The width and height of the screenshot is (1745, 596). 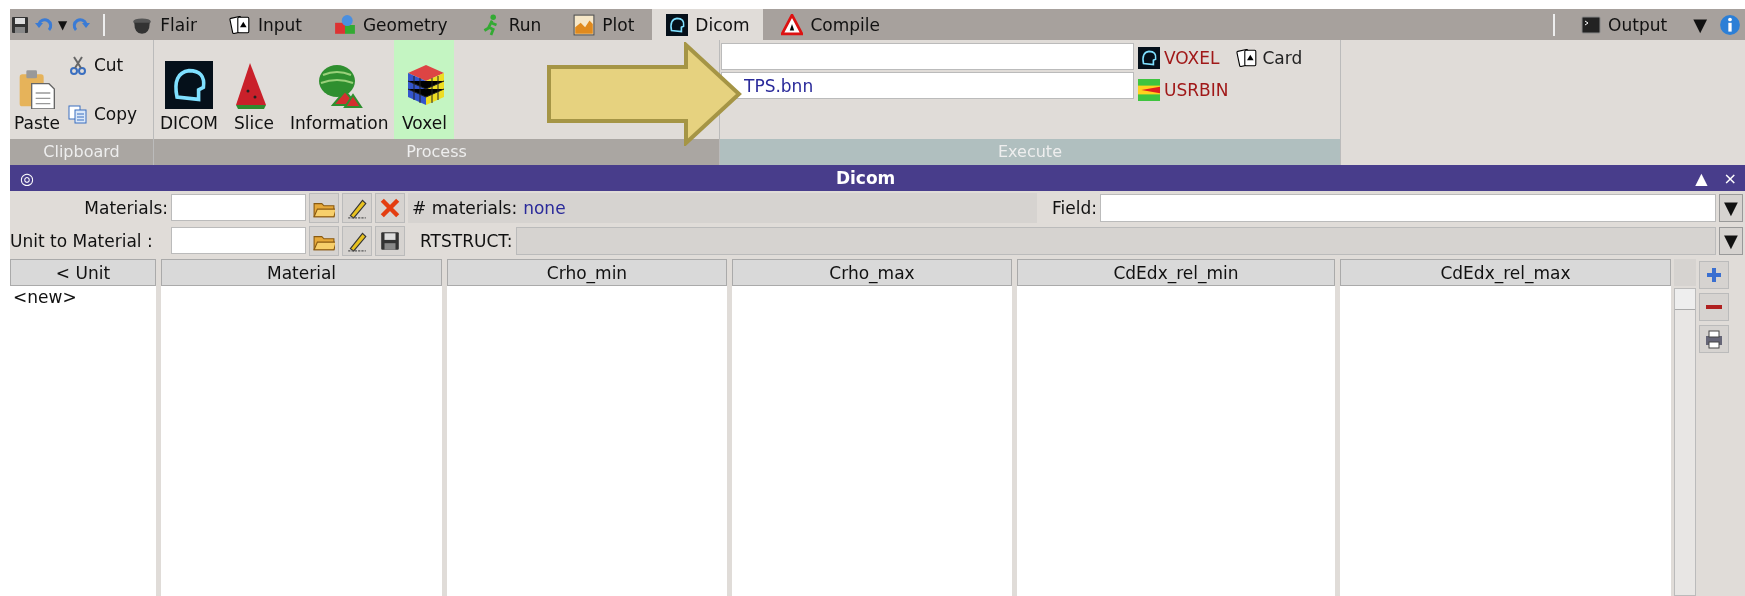 What do you see at coordinates (81, 152) in the screenshot?
I see `group-title: Clipboard` at bounding box center [81, 152].